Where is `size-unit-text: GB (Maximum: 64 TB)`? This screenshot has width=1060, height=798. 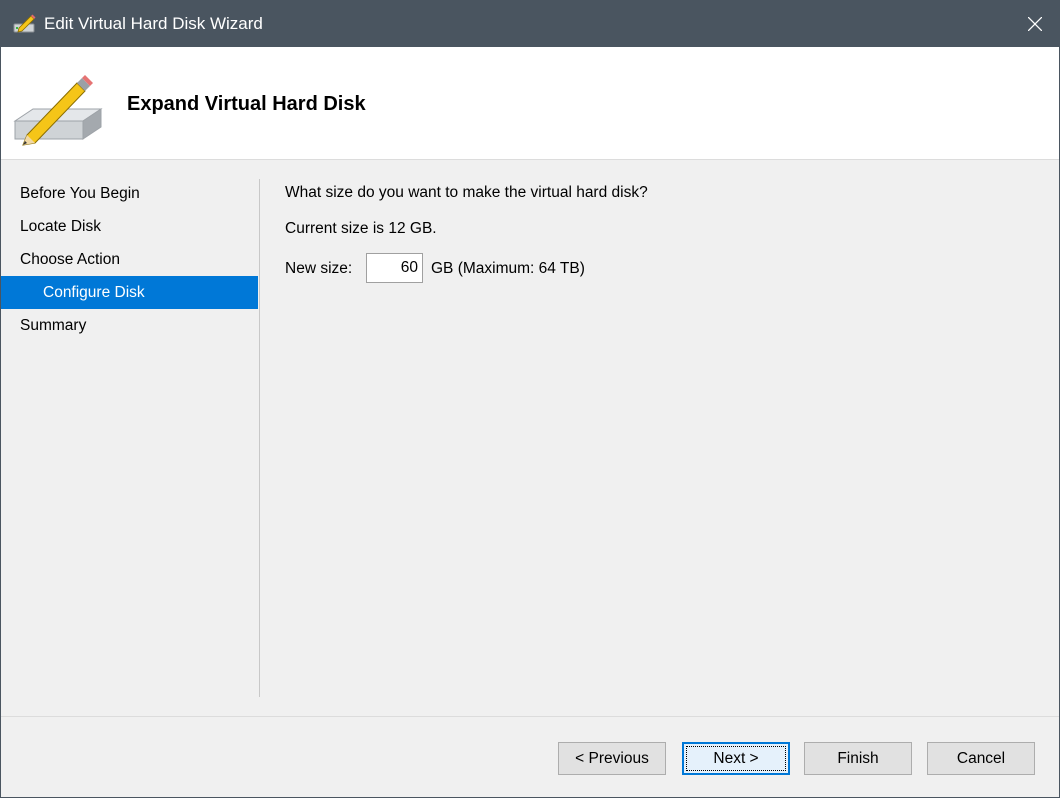
size-unit-text: GB (Maximum: 64 TB) is located at coordinates (508, 268).